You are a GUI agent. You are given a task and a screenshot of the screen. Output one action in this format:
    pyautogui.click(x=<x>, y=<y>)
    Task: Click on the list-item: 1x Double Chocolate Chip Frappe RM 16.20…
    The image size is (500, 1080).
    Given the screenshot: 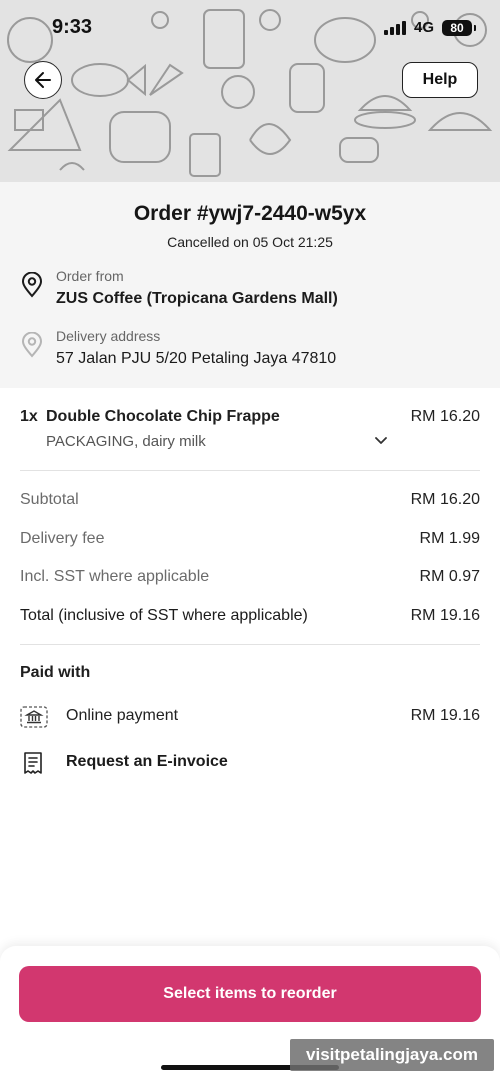 What is the action you would take?
    pyautogui.click(x=250, y=438)
    